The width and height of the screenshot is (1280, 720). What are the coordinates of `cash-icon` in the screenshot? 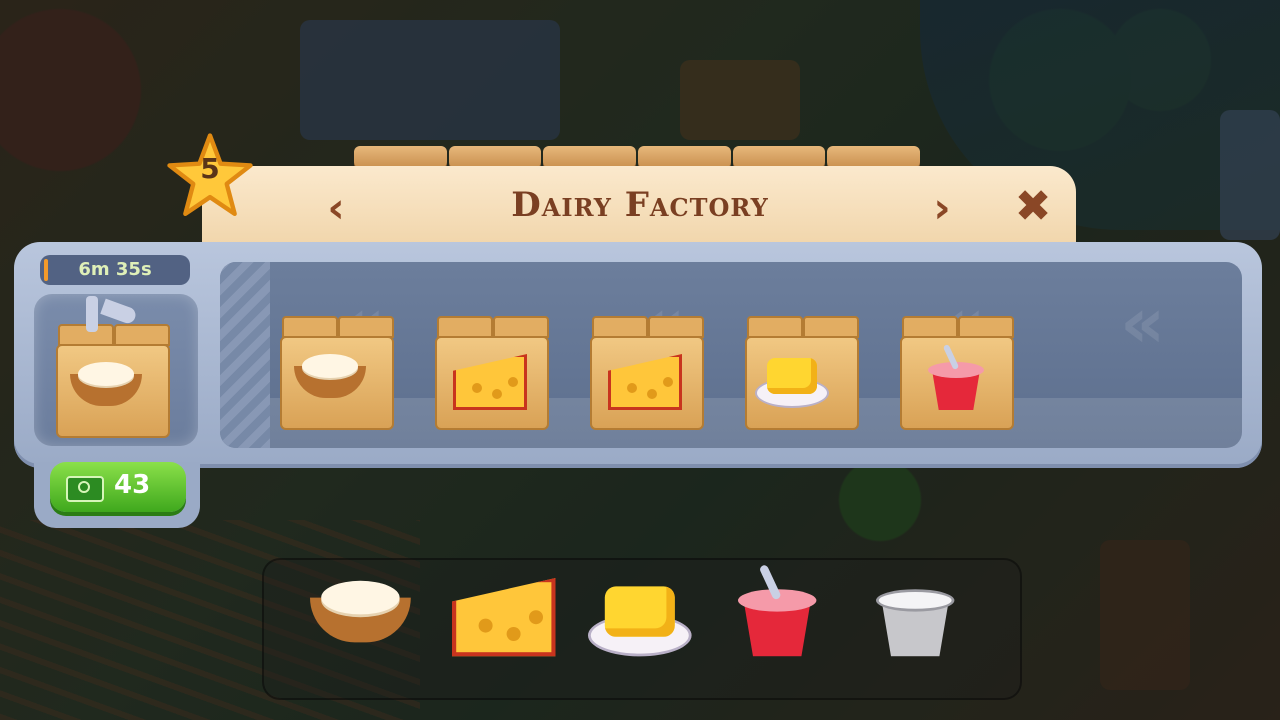 It's located at (85, 489).